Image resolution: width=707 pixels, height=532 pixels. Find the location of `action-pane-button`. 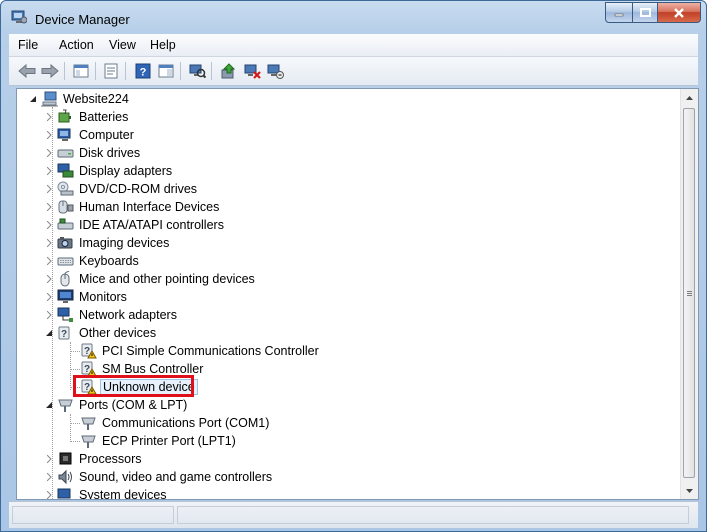

action-pane-button is located at coordinates (166, 71).